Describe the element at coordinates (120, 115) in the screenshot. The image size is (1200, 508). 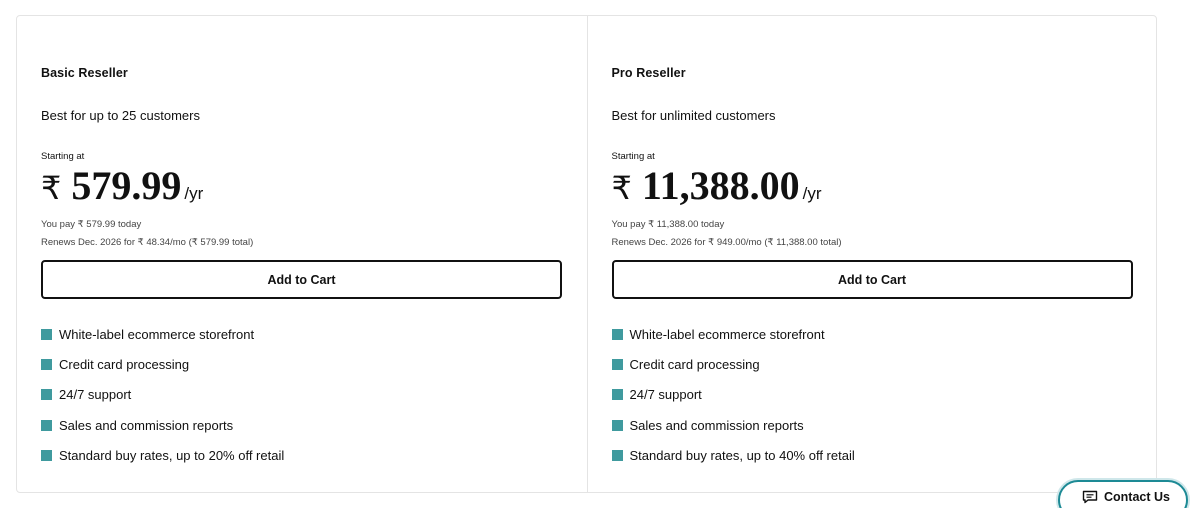
I see `plan-description: Best for up to 25 customers` at that location.